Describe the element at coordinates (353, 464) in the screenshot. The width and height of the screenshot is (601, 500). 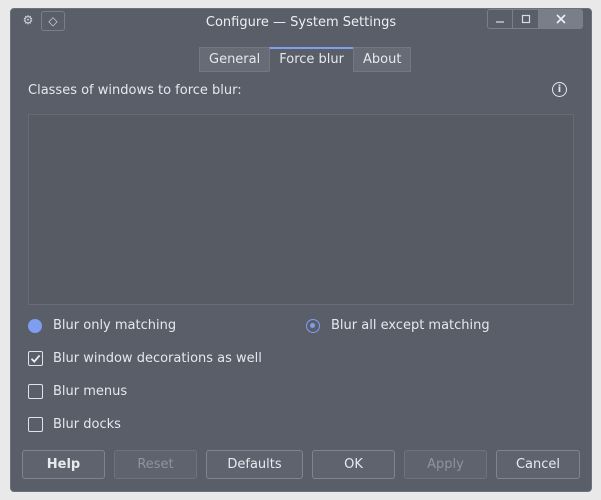
I see `ok-button: OK` at that location.